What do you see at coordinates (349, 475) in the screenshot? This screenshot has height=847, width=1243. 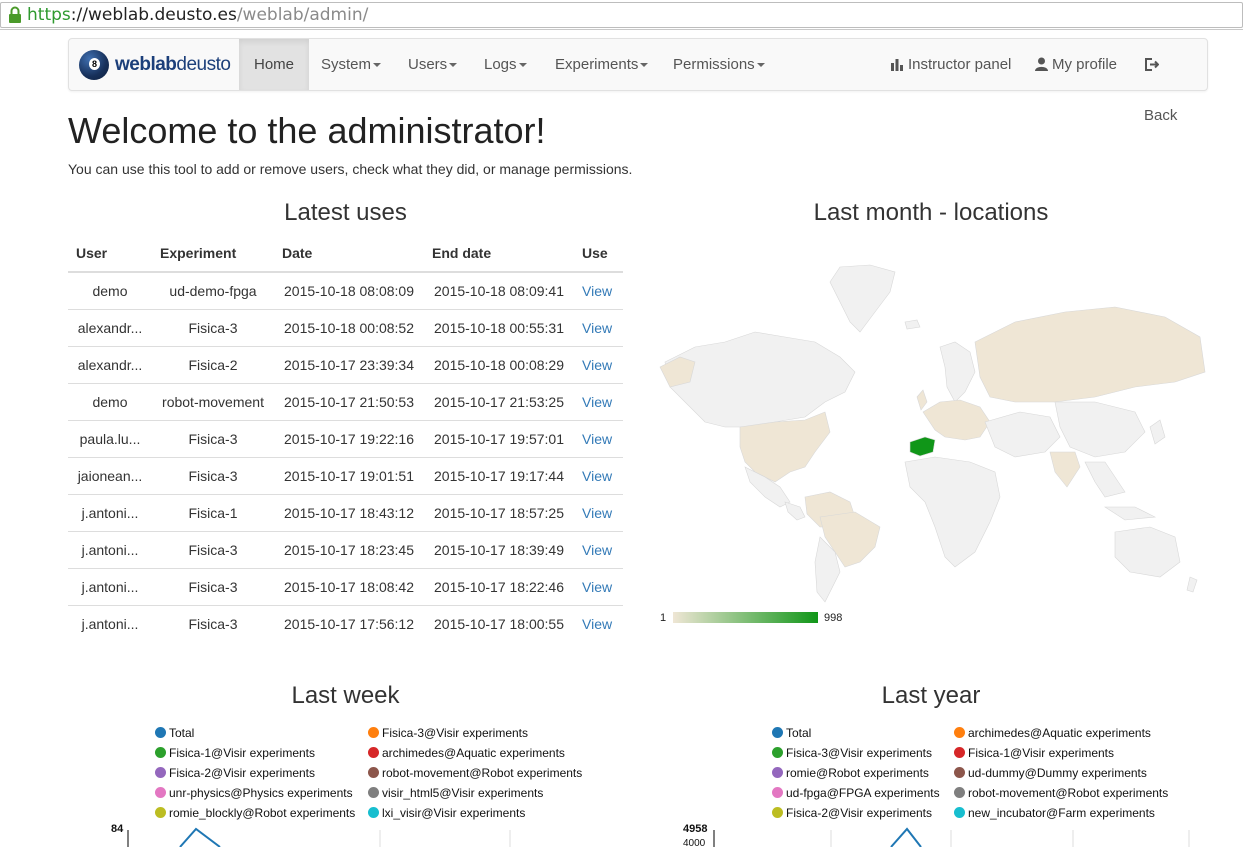 I see `cell-date: 2015-10-17 19:01:51` at bounding box center [349, 475].